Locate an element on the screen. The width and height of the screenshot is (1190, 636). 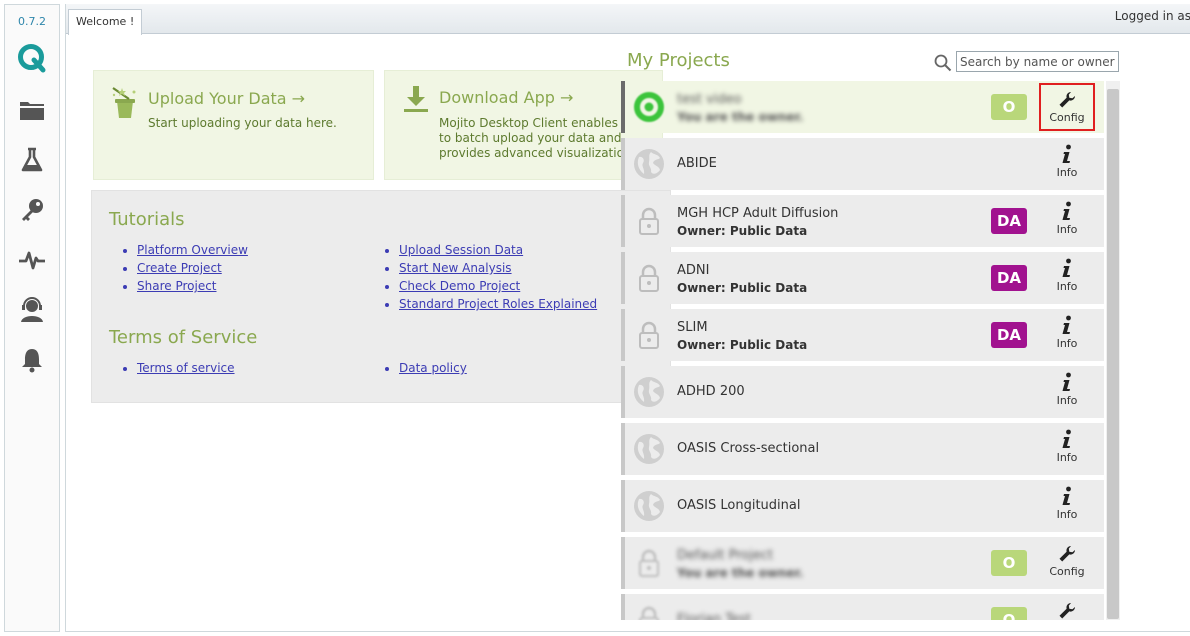
project-search-input is located at coordinates (1037, 61).